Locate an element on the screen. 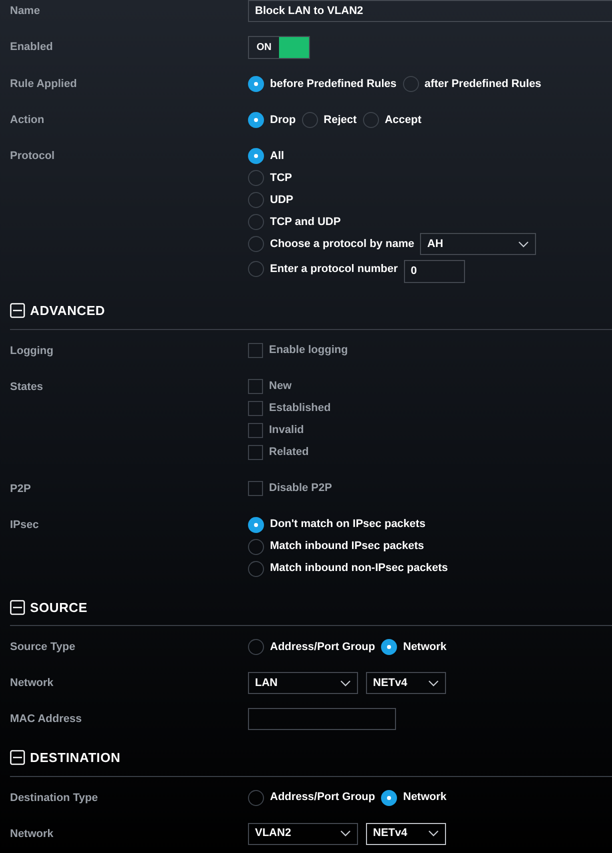  option-label: TCP is located at coordinates (281, 178).